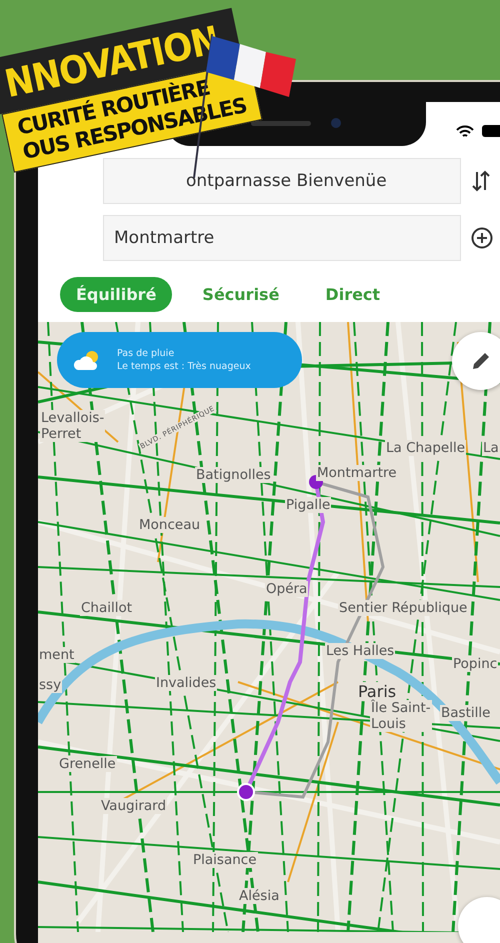 The width and height of the screenshot is (500, 943). What do you see at coordinates (357, 473) in the screenshot?
I see `place-label: Montmartre` at bounding box center [357, 473].